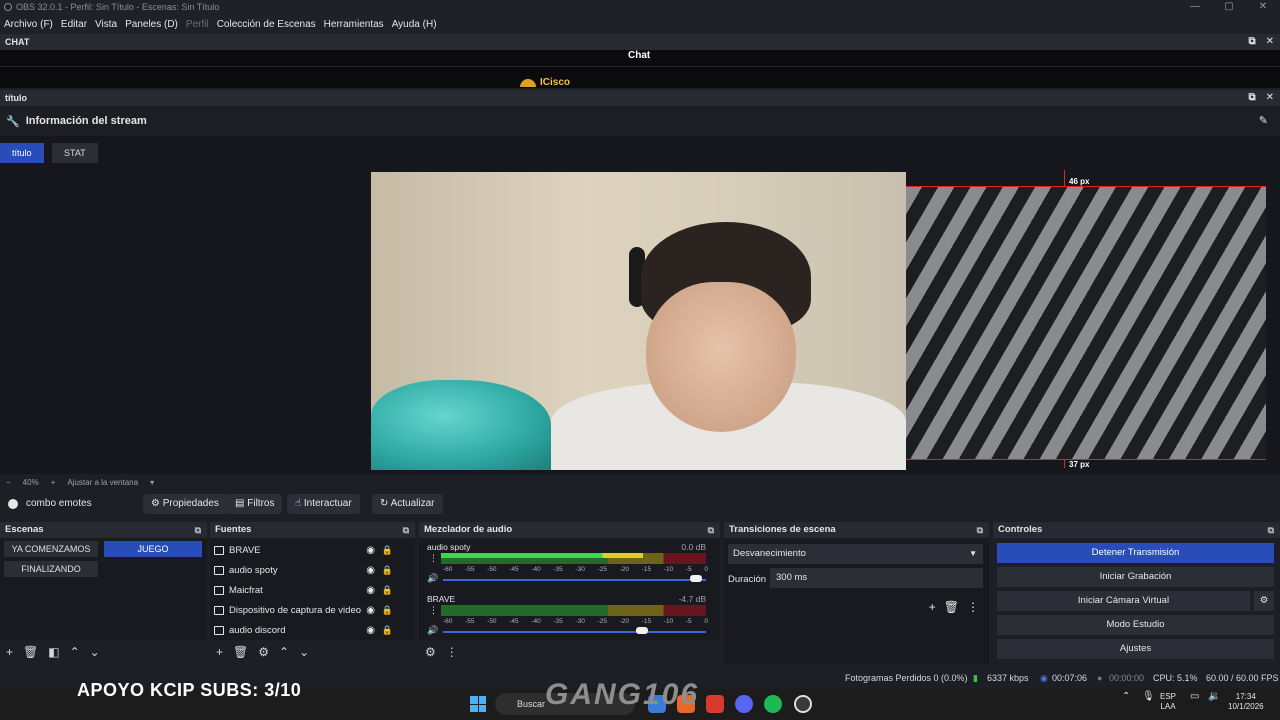  Describe the element at coordinates (8, 482) in the screenshot. I see `zoom-out-icon: −` at that location.